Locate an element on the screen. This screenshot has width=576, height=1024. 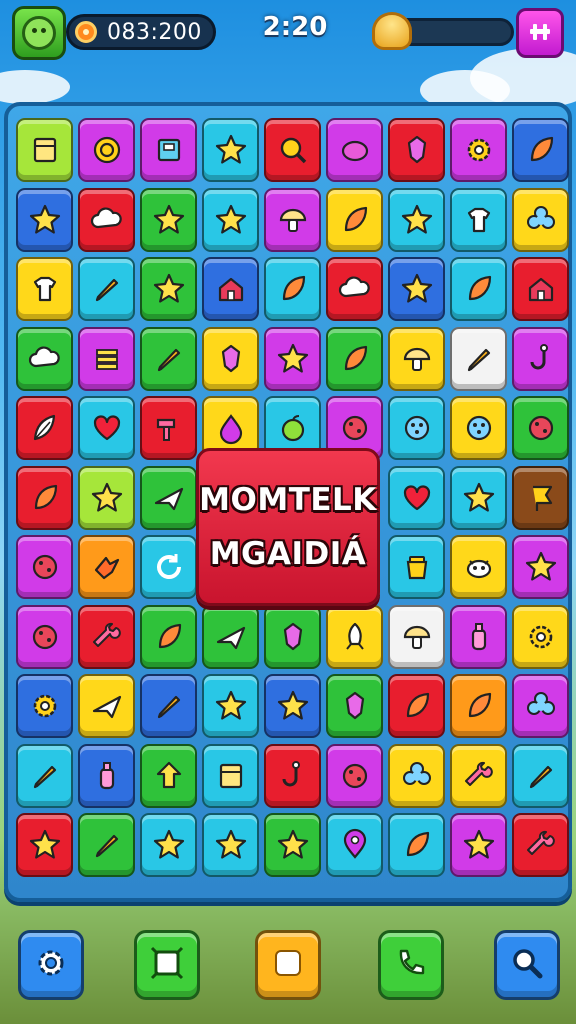
search-button is located at coordinates (527, 965).